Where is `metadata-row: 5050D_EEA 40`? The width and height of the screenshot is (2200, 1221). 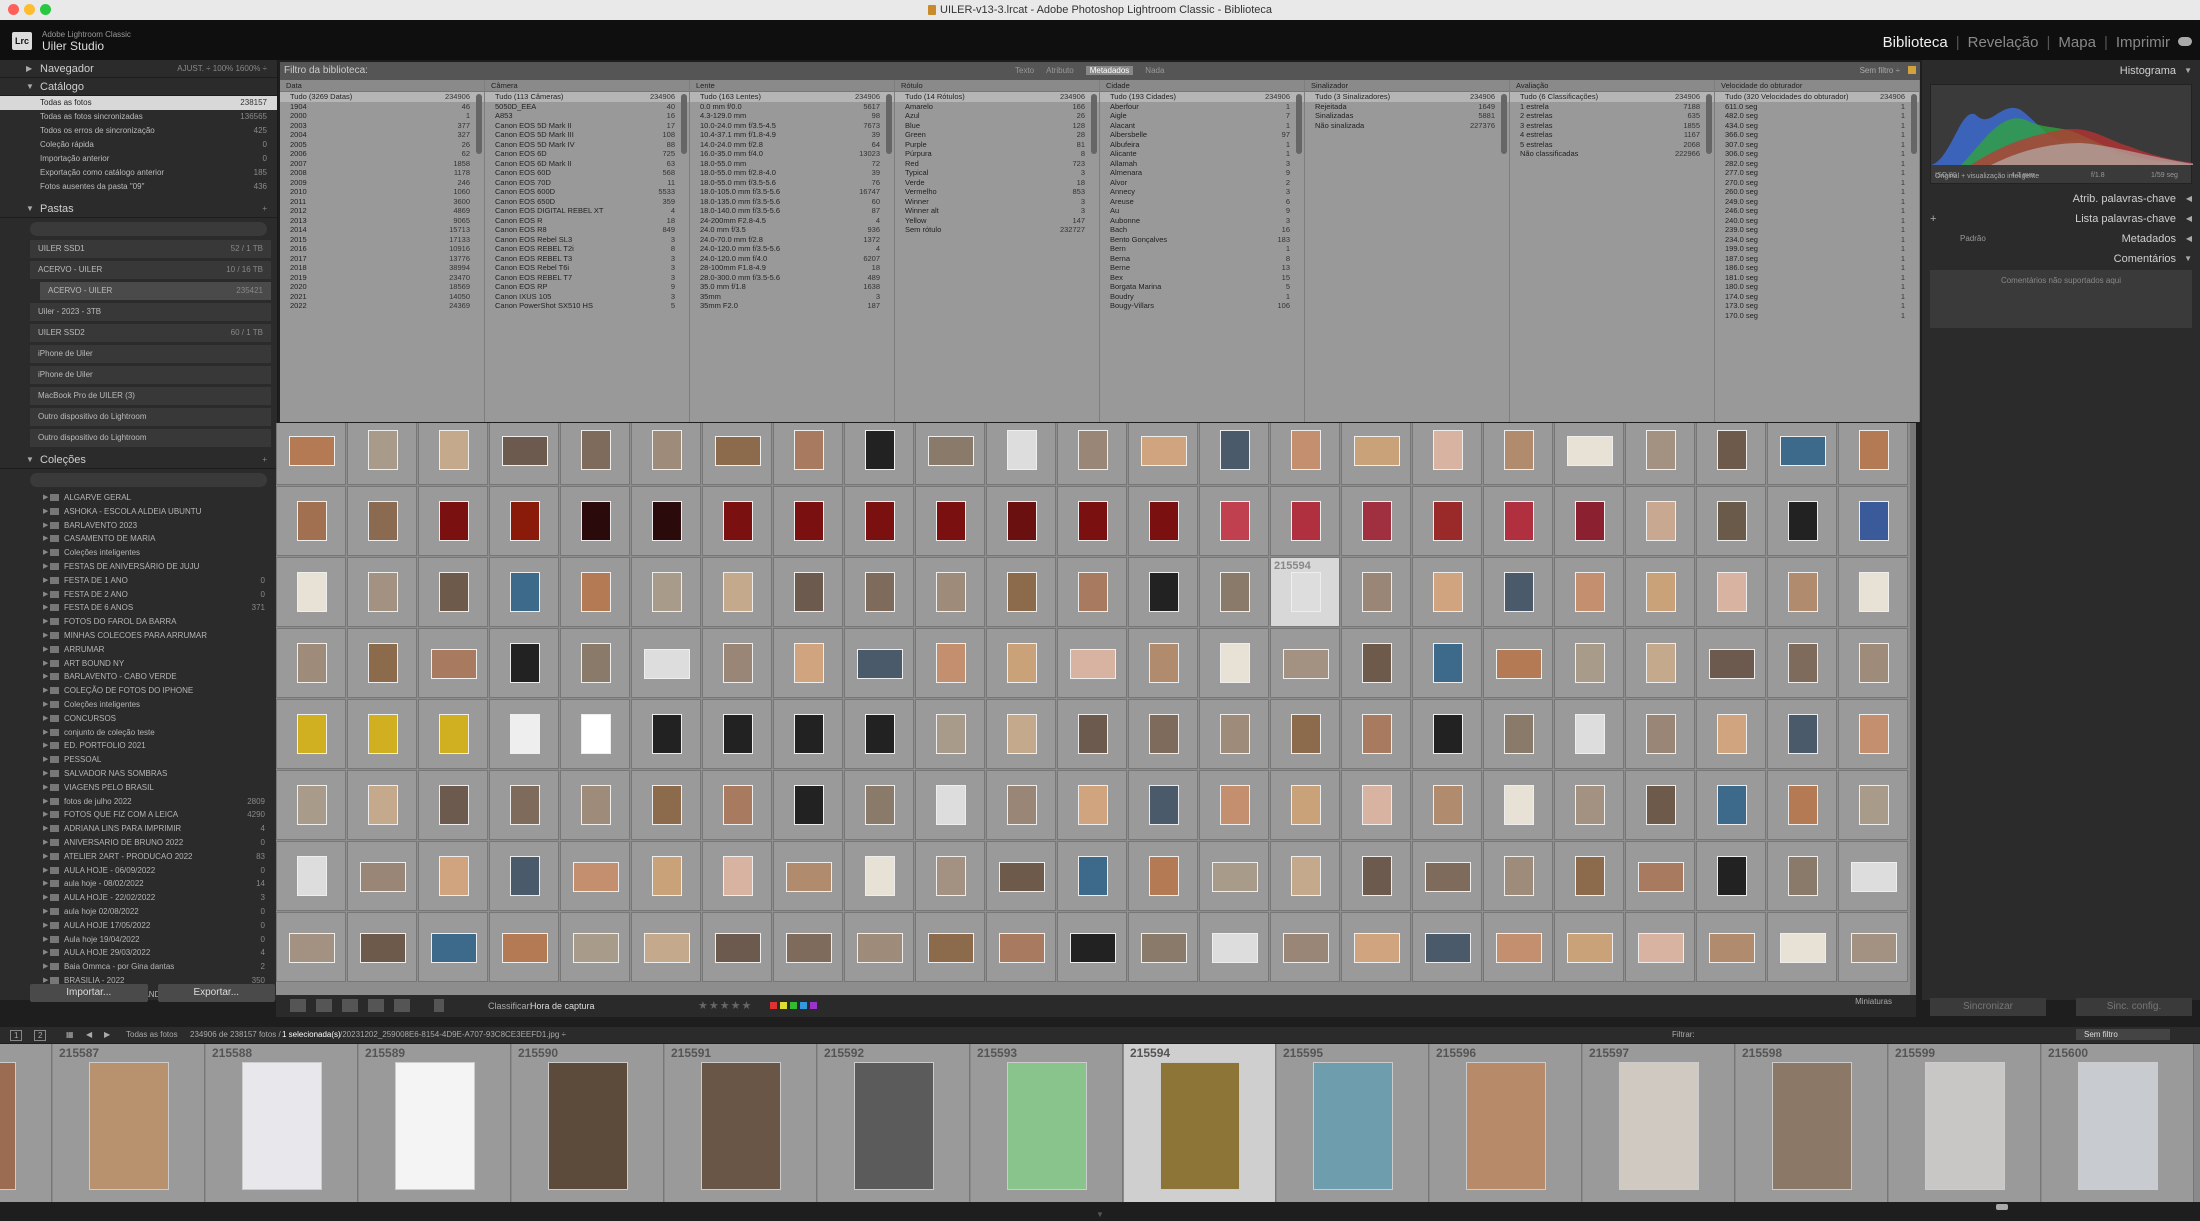 metadata-row: 5050D_EEA 40 is located at coordinates (587, 107).